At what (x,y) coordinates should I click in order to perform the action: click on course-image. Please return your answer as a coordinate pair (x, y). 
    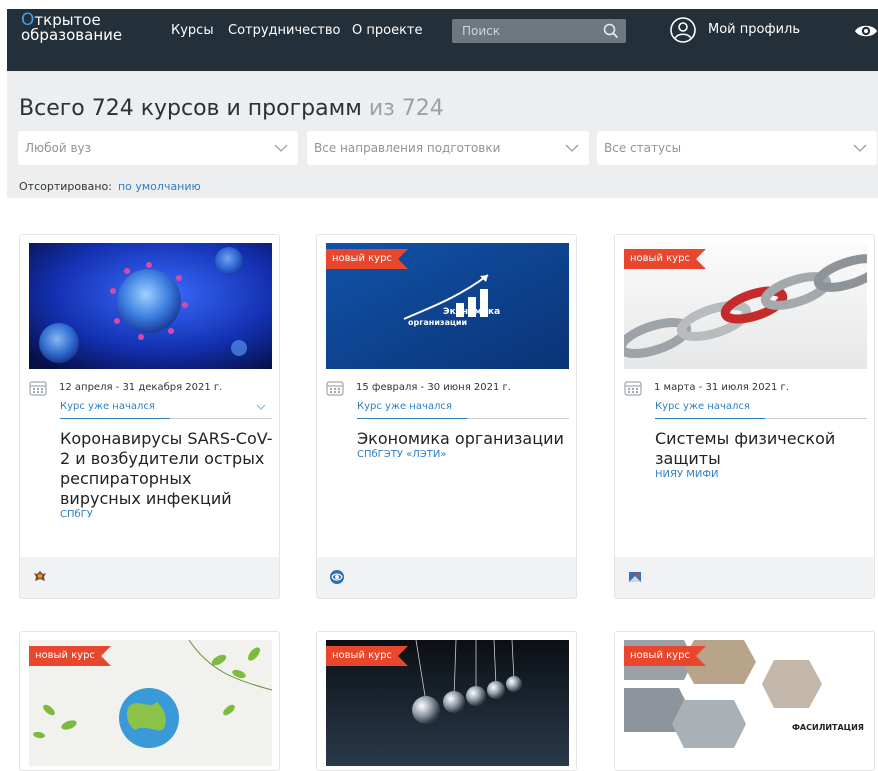
    Looking at the image, I should click on (150, 306).